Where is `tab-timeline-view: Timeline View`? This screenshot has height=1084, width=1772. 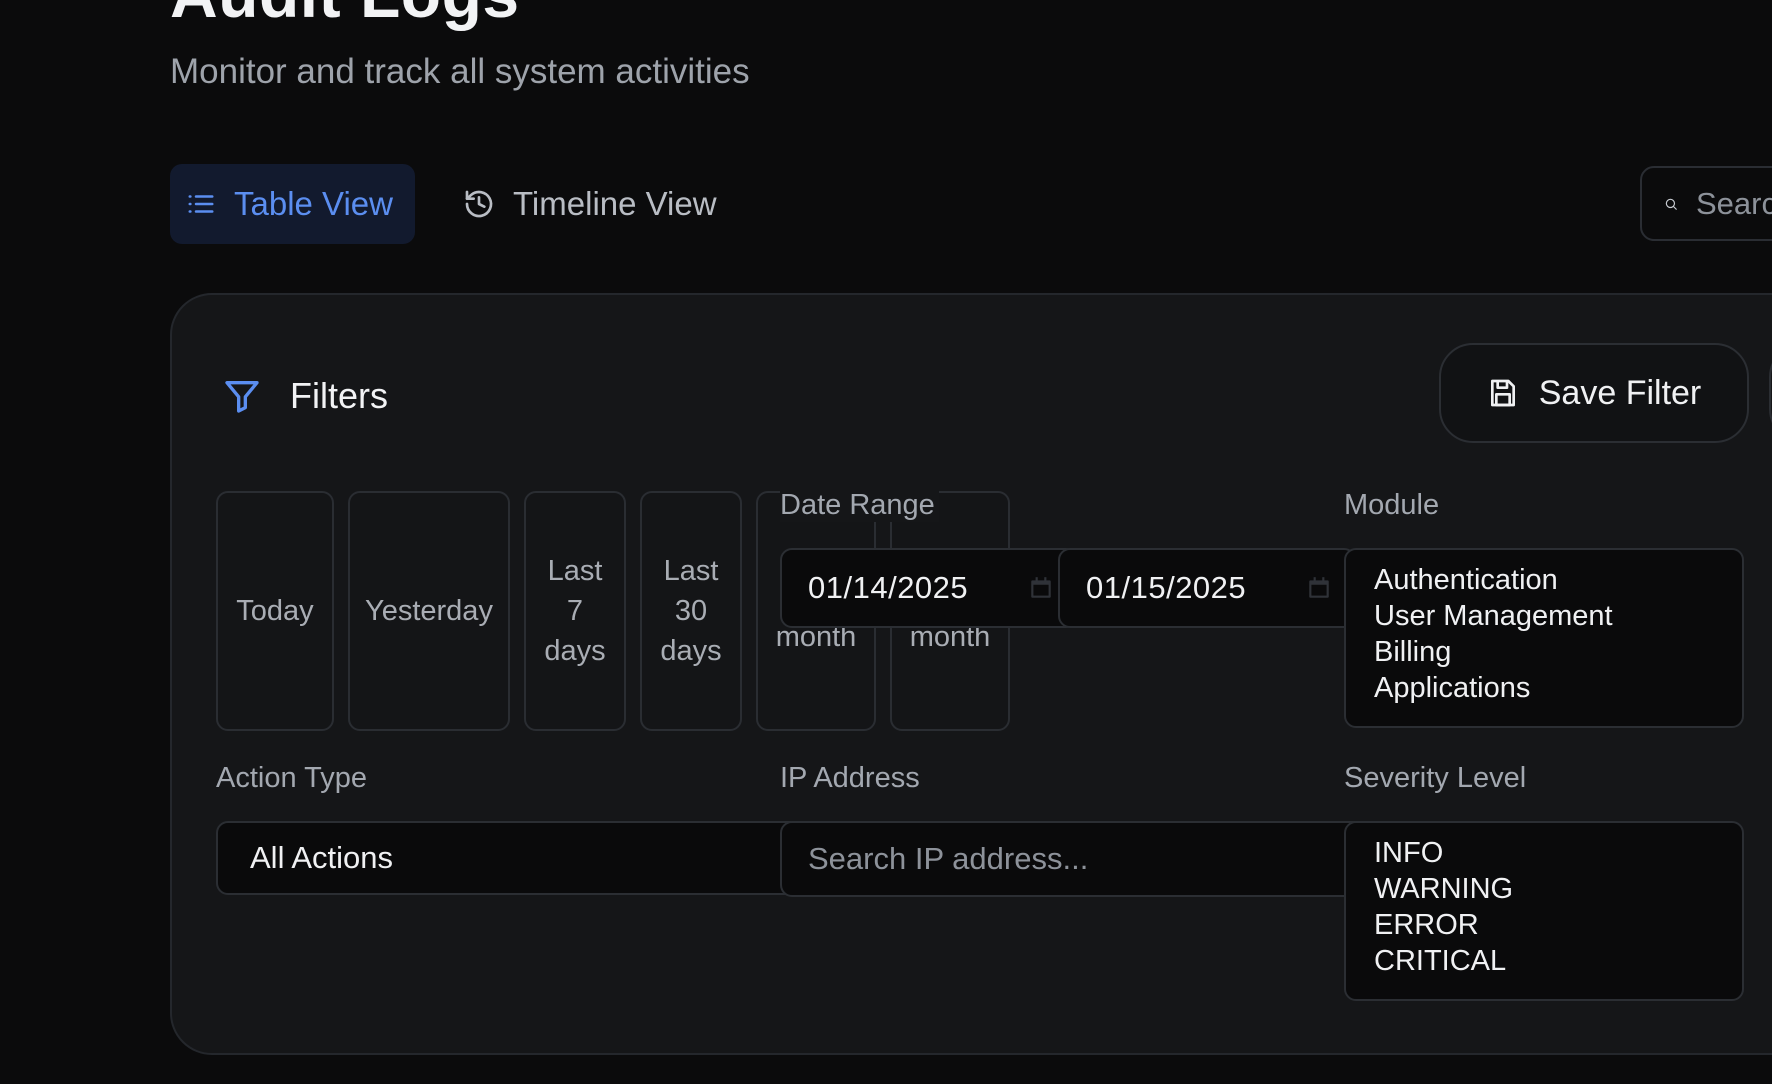 tab-timeline-view: Timeline View is located at coordinates (590, 204).